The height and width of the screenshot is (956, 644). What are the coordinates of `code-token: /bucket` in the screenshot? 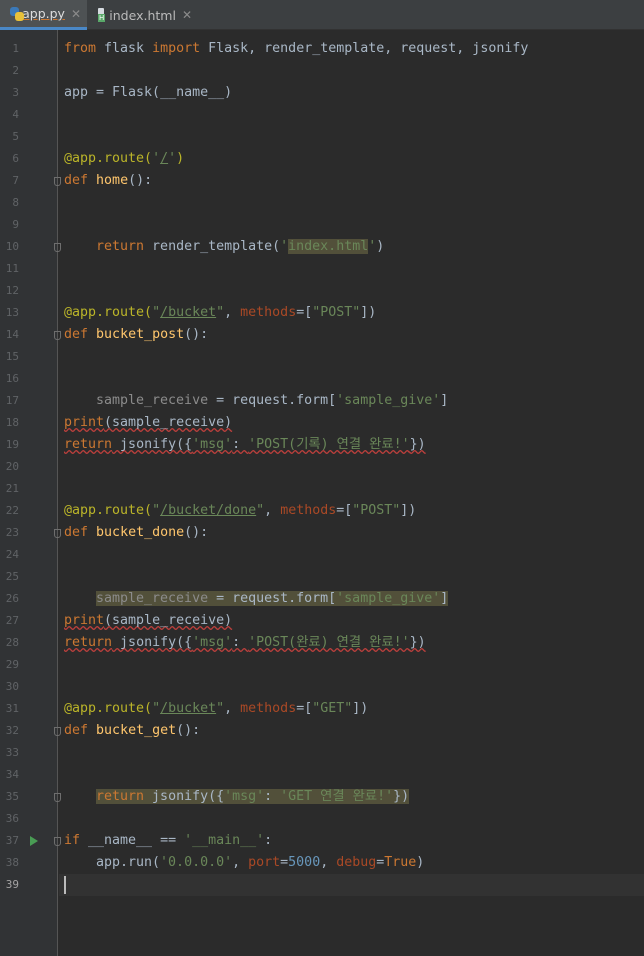 It's located at (188, 708).